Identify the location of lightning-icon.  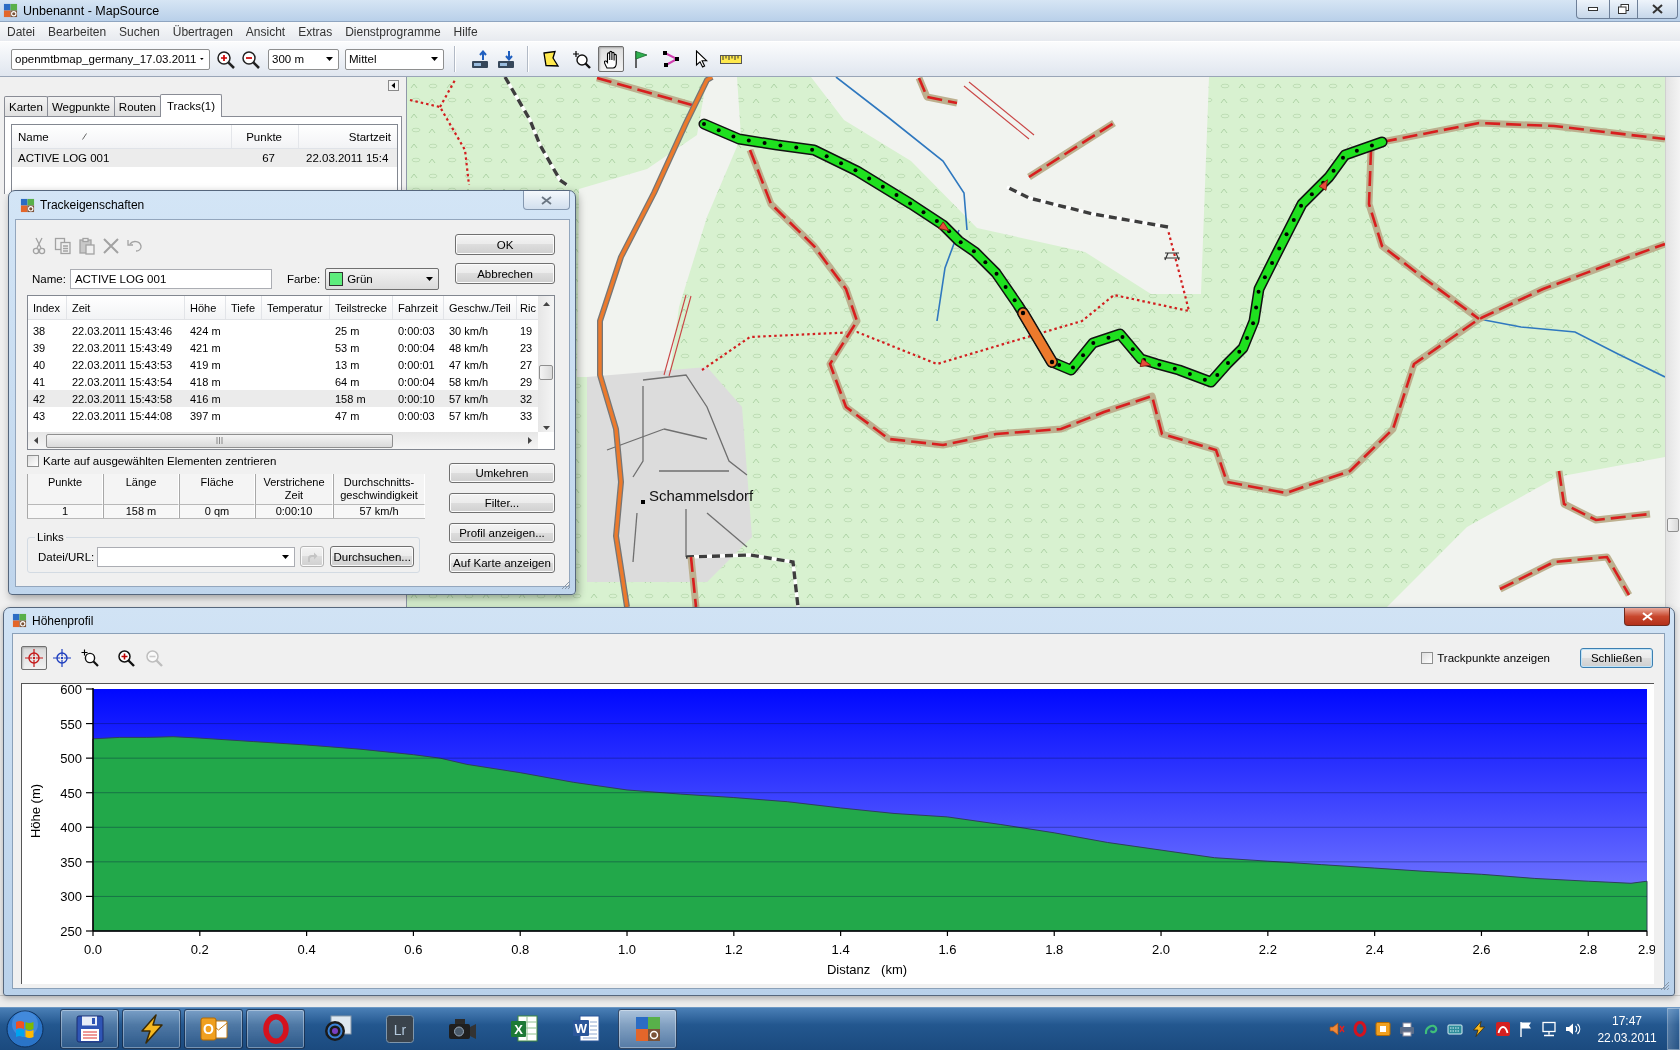
(1479, 1029).